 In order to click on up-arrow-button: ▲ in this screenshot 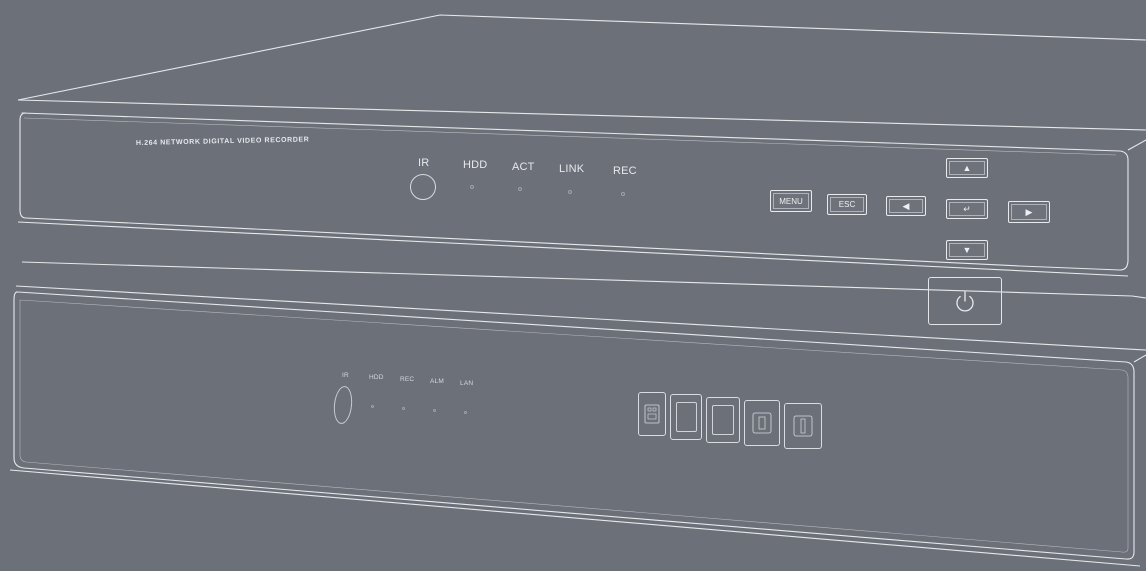, I will do `click(967, 168)`.